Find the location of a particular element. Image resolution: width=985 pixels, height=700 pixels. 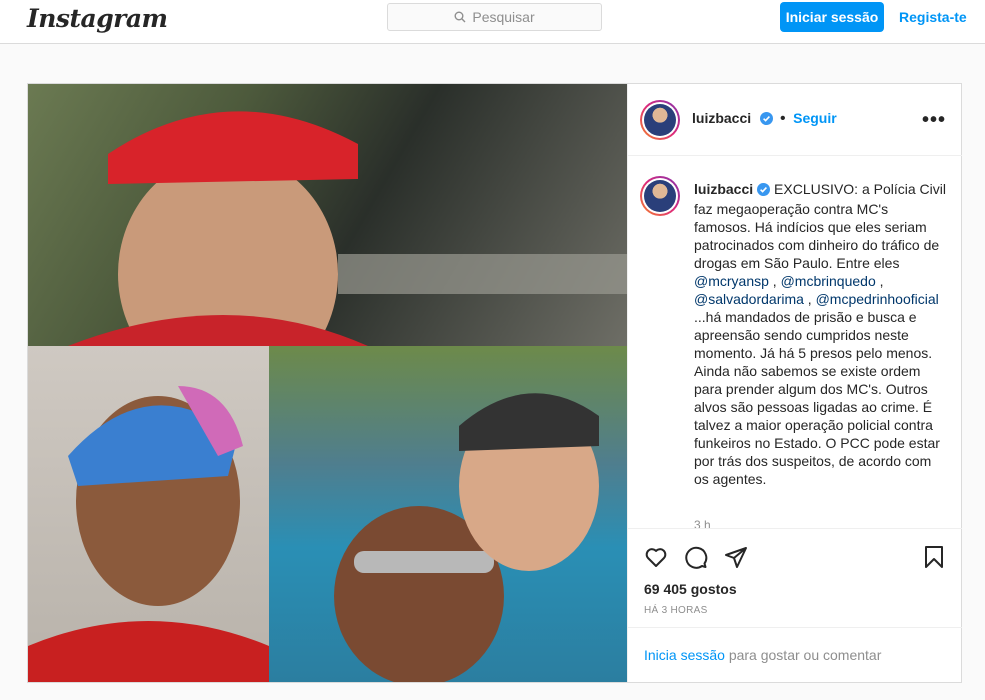

comment-icon is located at coordinates (696, 557).